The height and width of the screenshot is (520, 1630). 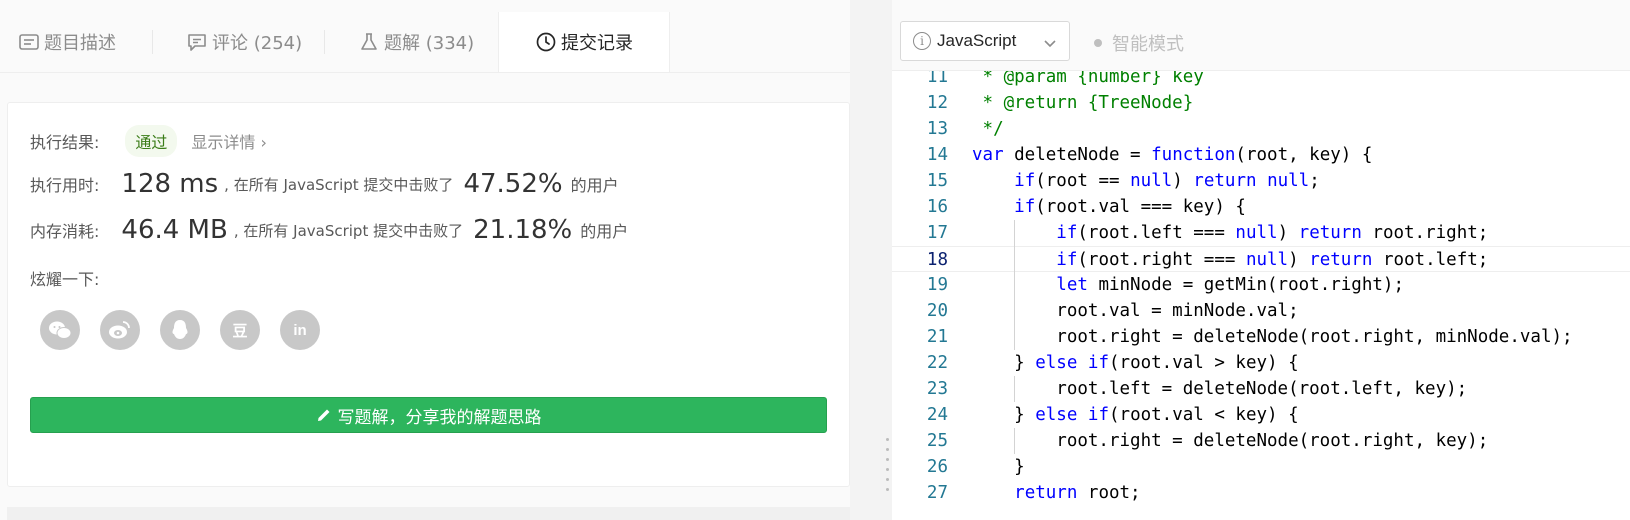 I want to click on share-buttons: 豆 in, so click(x=190, y=330).